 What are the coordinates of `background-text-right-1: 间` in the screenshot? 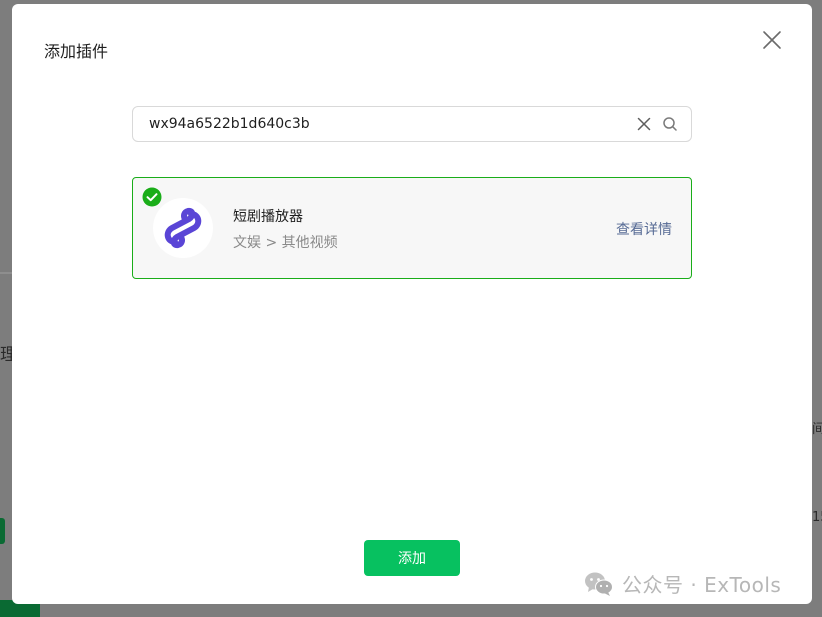 It's located at (817, 429).